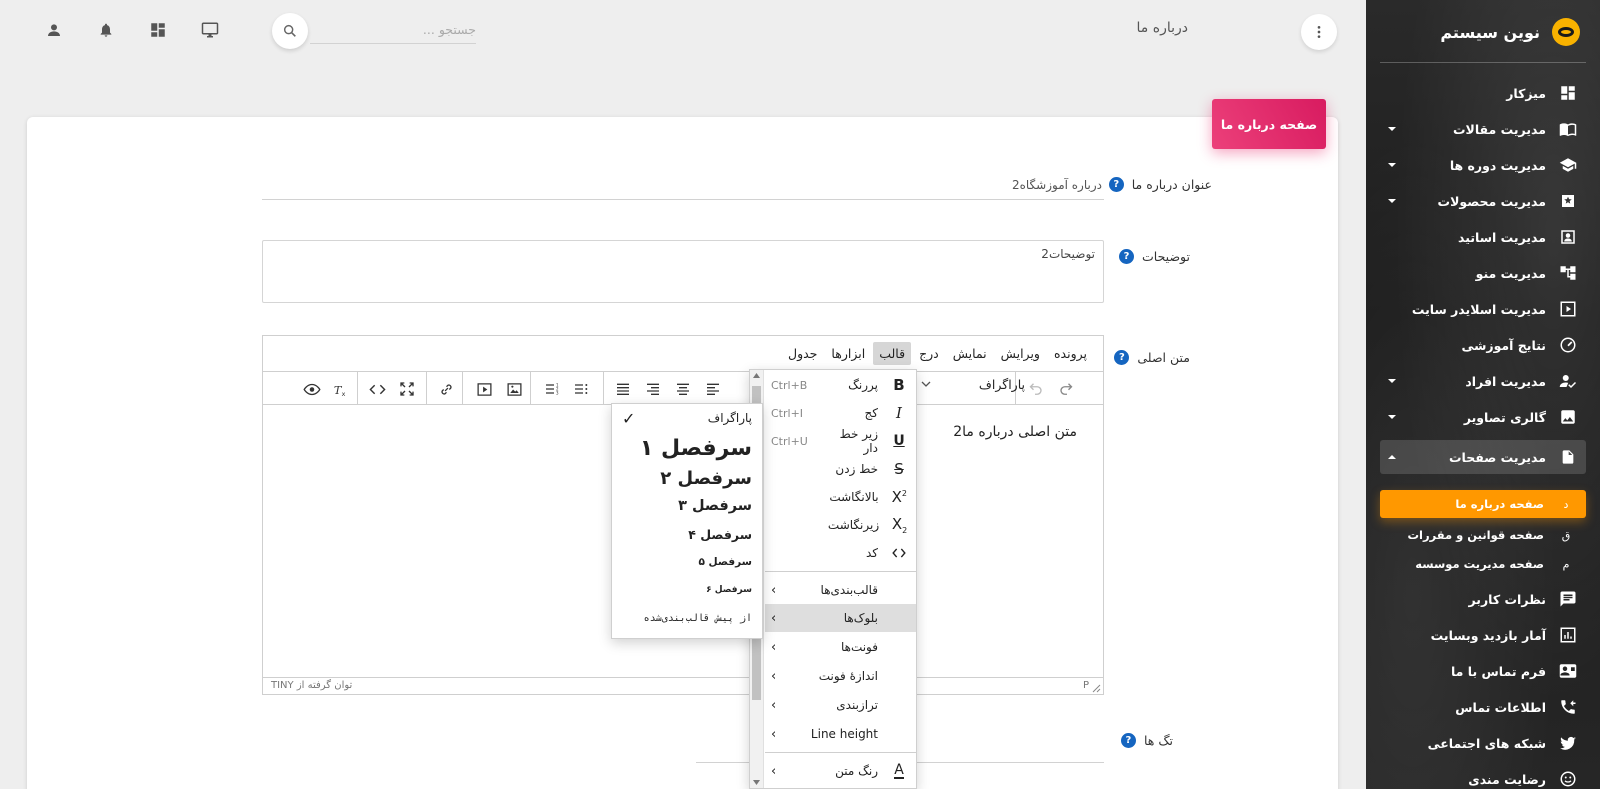  What do you see at coordinates (1483, 237) in the screenshot?
I see `sidebar-item-teachers: مدیریت اساتید` at bounding box center [1483, 237].